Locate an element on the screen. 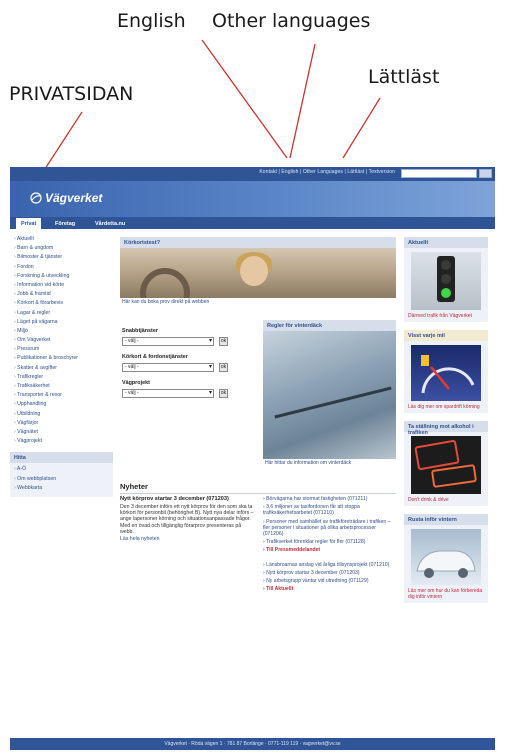  find-box: A-ÖOm webbplatsenWebbkarta is located at coordinates (61, 480).